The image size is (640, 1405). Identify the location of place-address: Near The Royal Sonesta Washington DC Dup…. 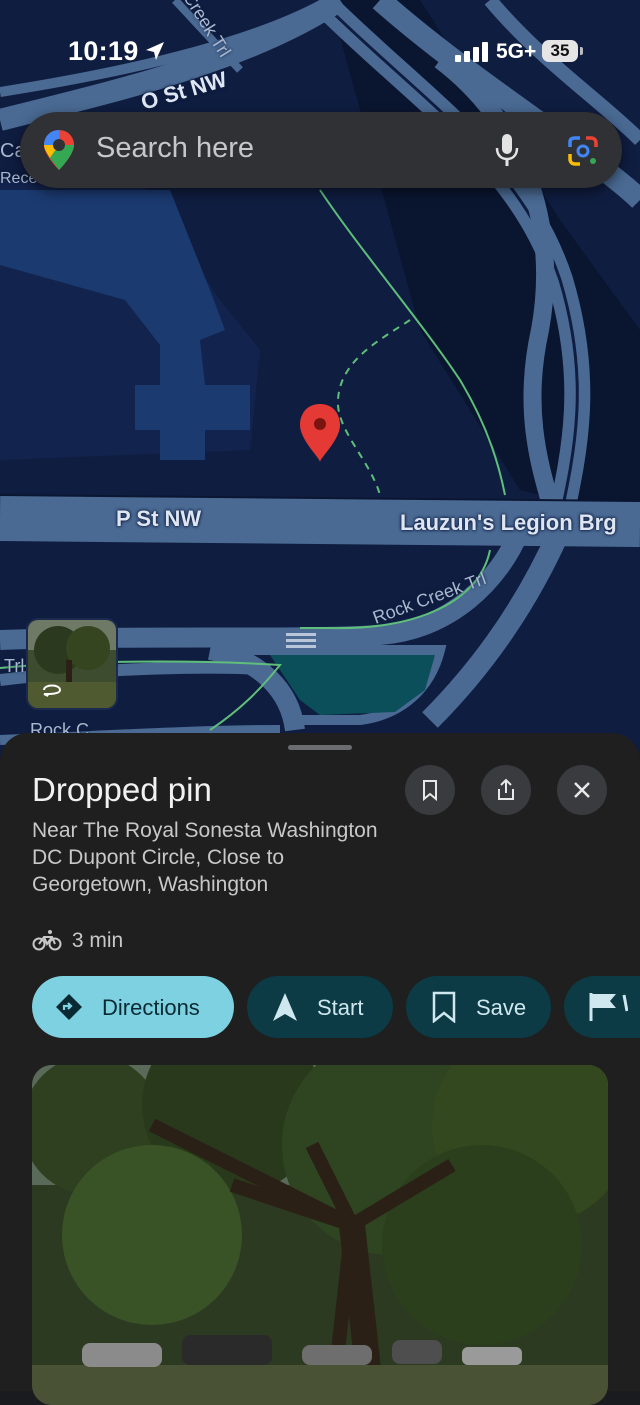
(205, 857).